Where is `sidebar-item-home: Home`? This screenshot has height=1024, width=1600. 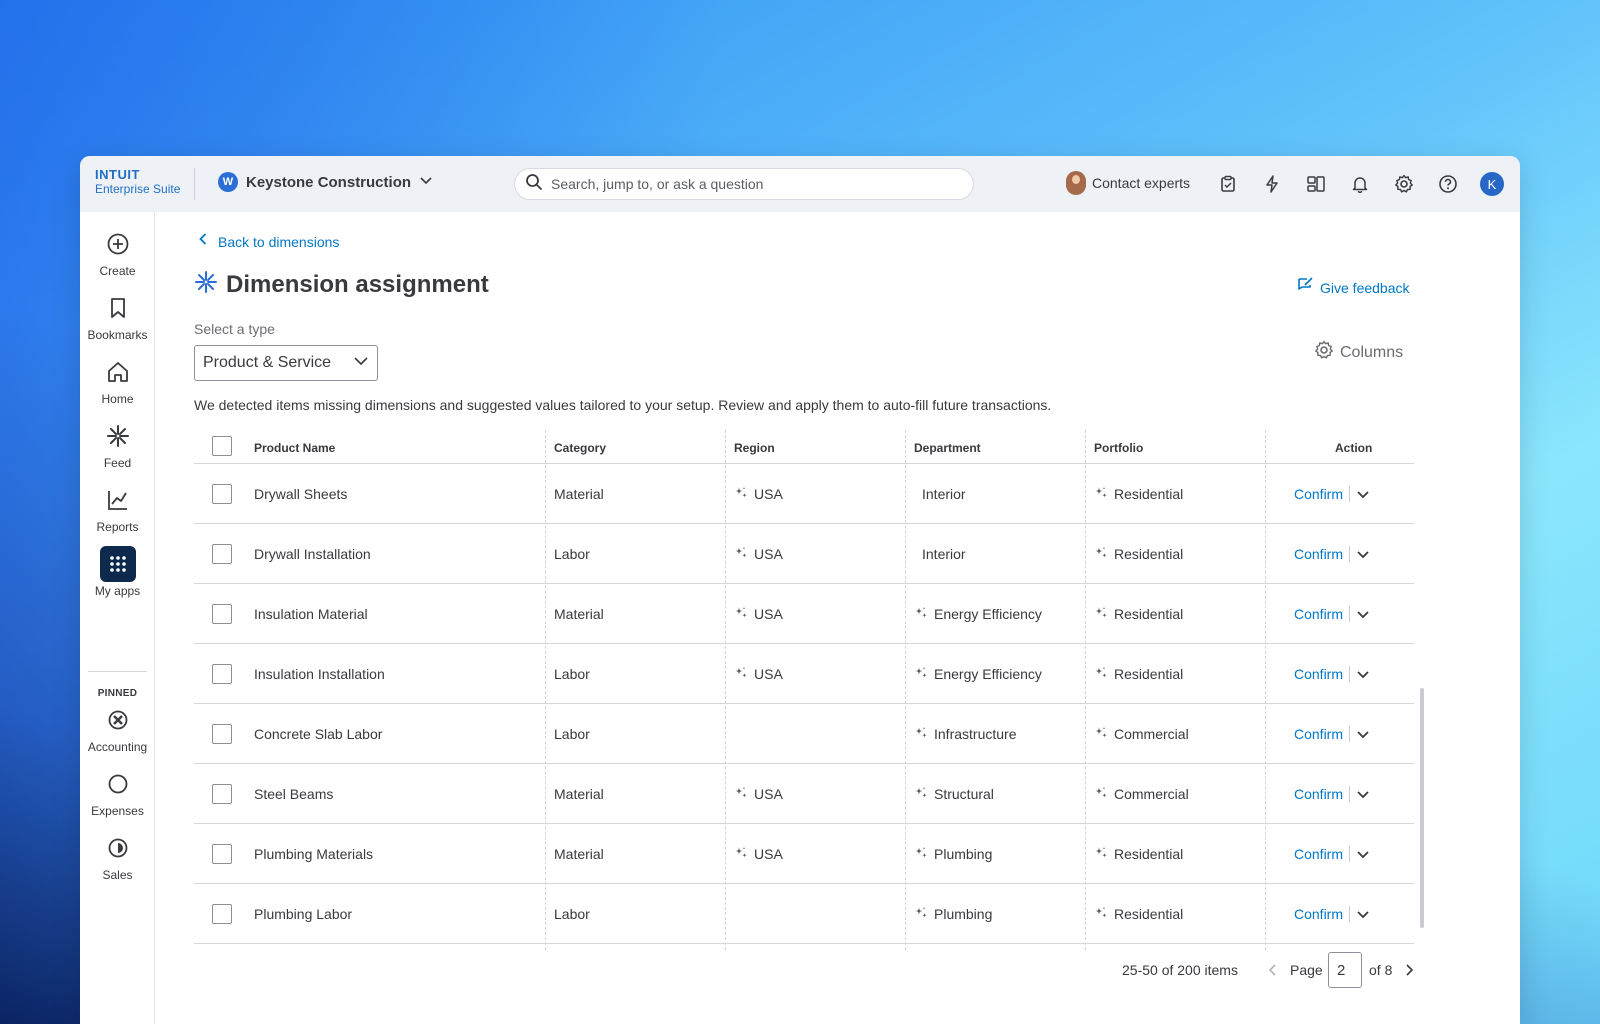 sidebar-item-home: Home is located at coordinates (117, 380).